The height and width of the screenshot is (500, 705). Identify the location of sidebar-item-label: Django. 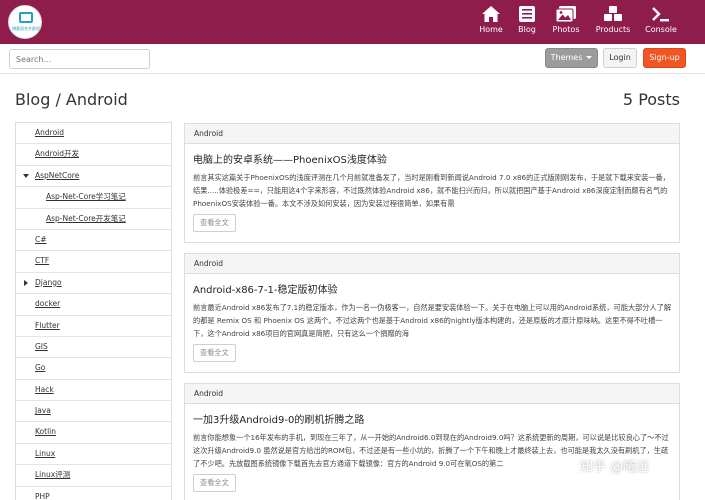
(48, 282).